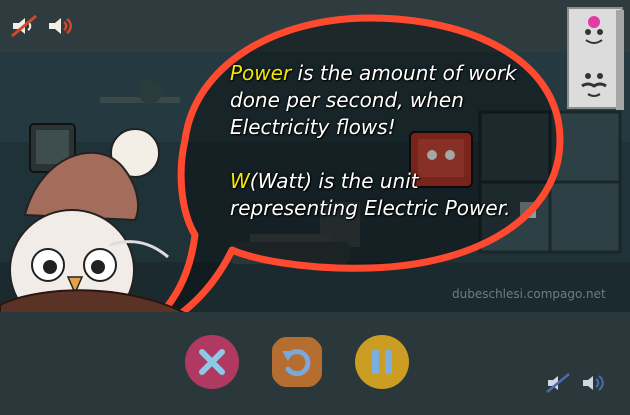 The height and width of the screenshot is (415, 630). I want to click on mood-card, so click(596, 59).